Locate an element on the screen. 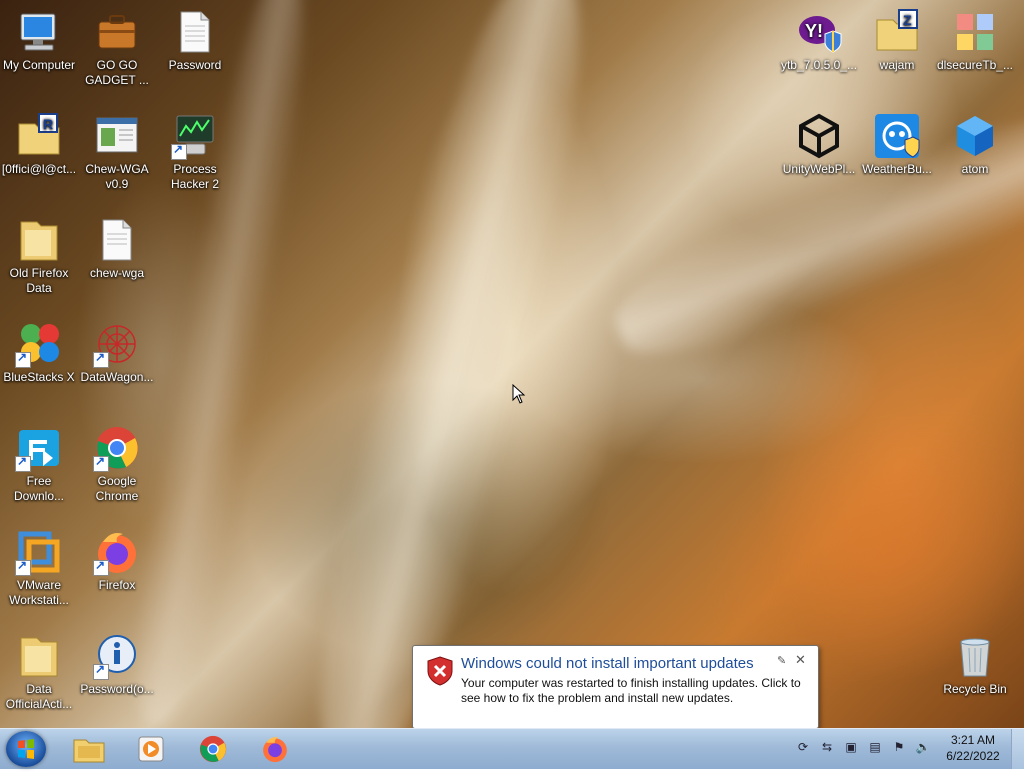 Image resolution: width=1024 pixels, height=772 pixels. desktop-icon-old-firefox-data: Old Firefox Data is located at coordinates (39, 256).